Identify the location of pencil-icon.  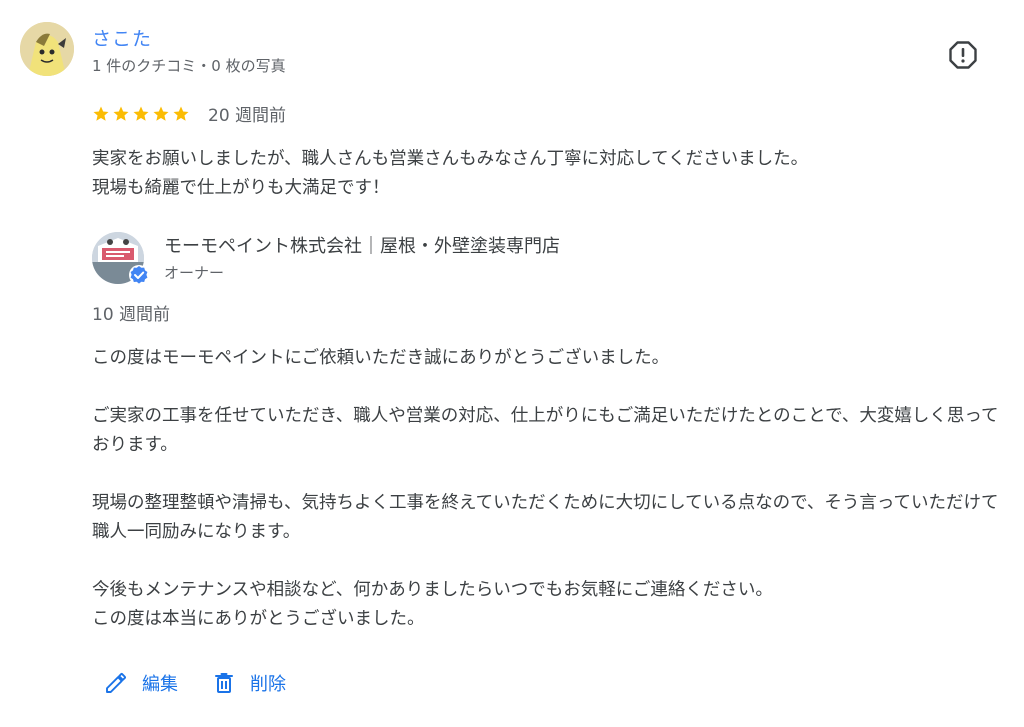
(116, 683).